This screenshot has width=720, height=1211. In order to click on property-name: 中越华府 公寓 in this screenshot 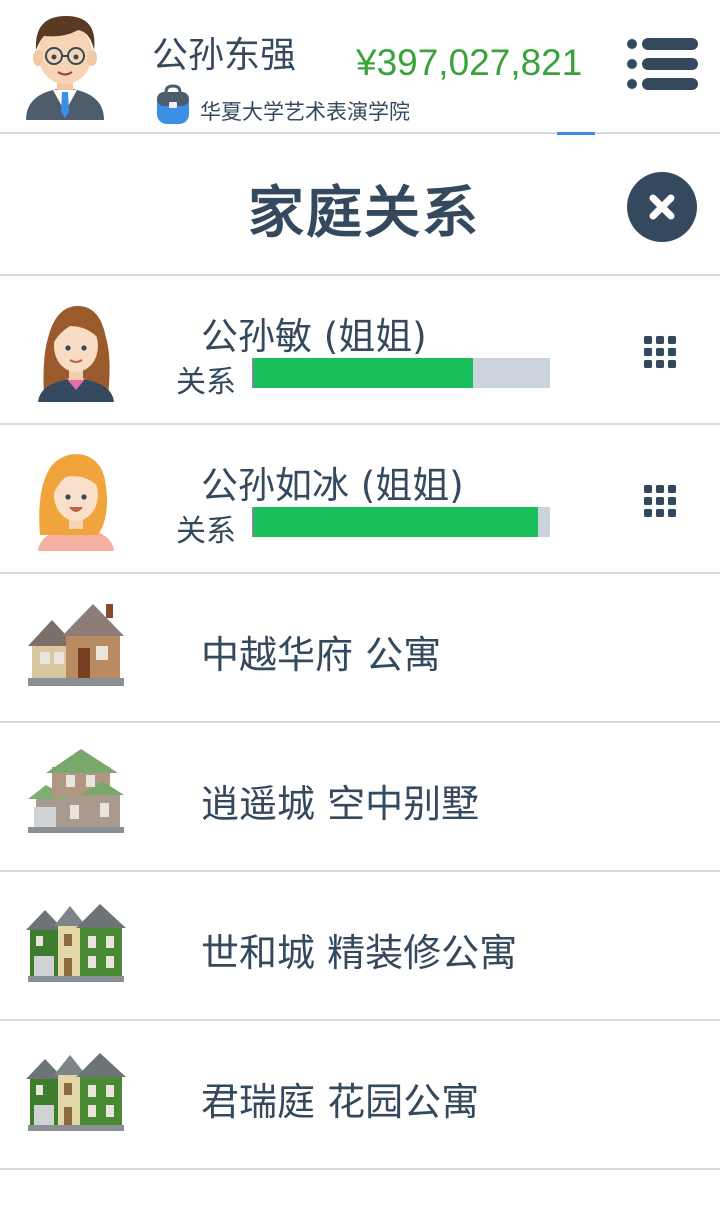, I will do `click(321, 655)`.